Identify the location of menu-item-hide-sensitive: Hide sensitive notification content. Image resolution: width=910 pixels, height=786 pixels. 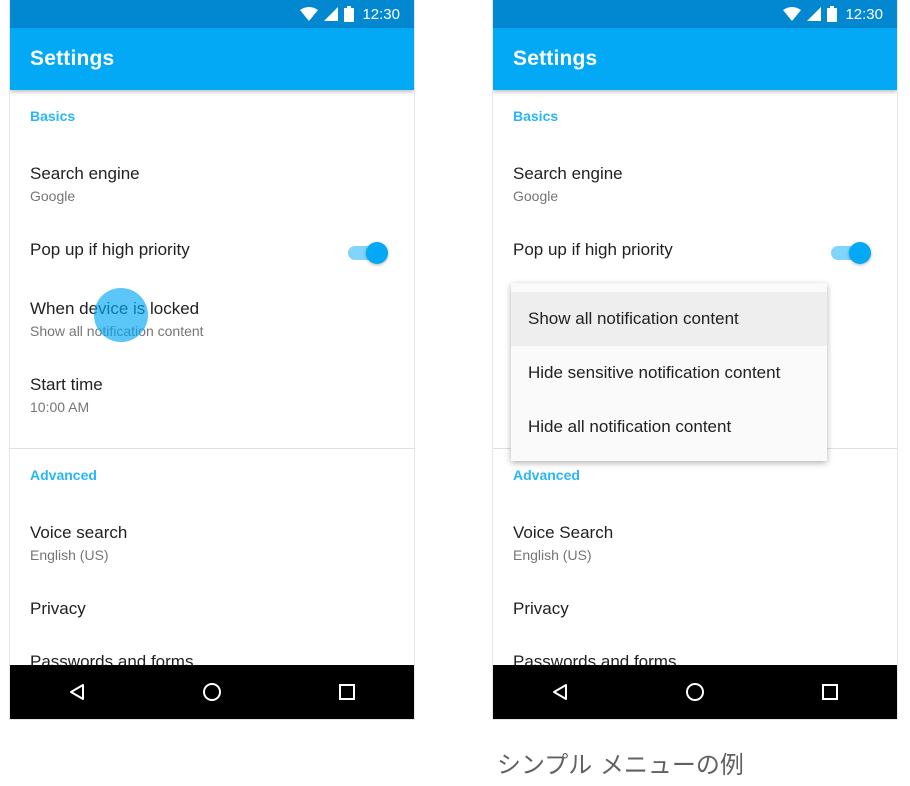
(669, 373).